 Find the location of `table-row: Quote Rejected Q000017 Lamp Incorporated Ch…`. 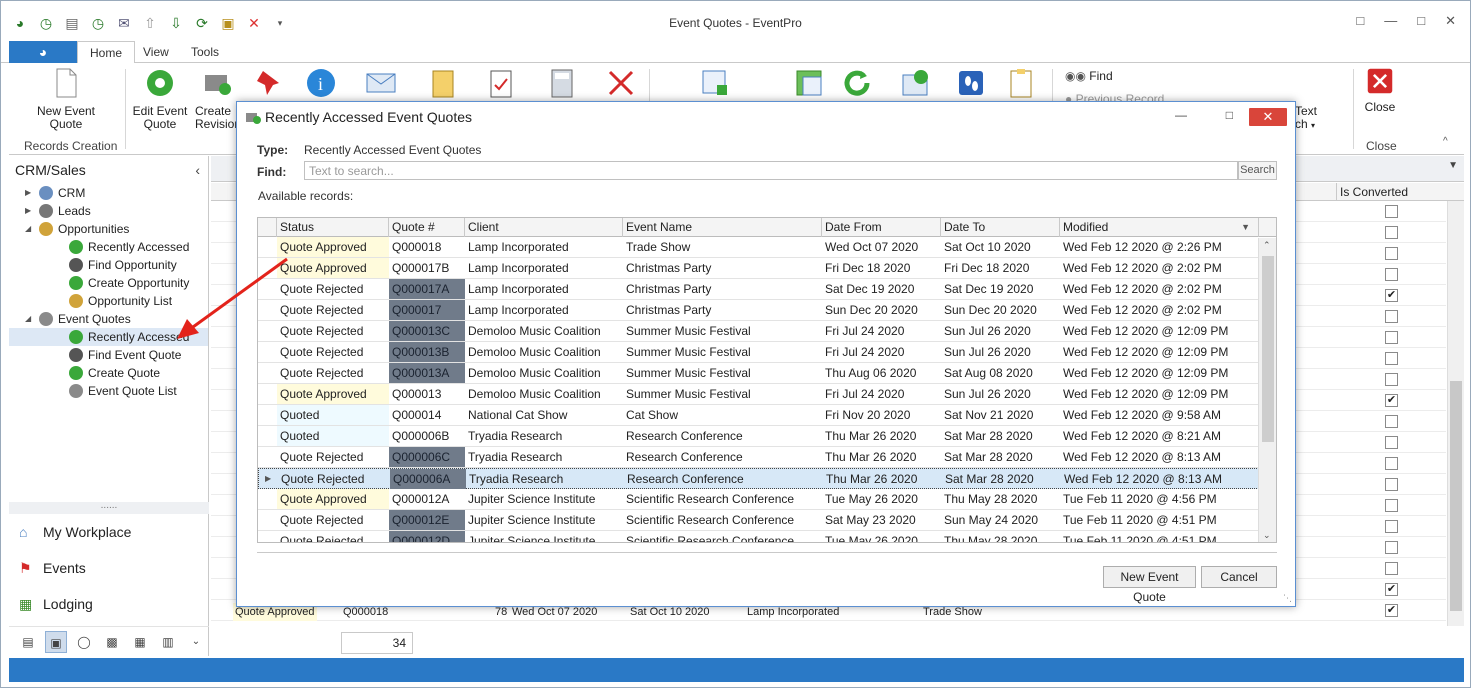

table-row: Quote Rejected Q000017 Lamp Incorporated Ch… is located at coordinates (758, 310).